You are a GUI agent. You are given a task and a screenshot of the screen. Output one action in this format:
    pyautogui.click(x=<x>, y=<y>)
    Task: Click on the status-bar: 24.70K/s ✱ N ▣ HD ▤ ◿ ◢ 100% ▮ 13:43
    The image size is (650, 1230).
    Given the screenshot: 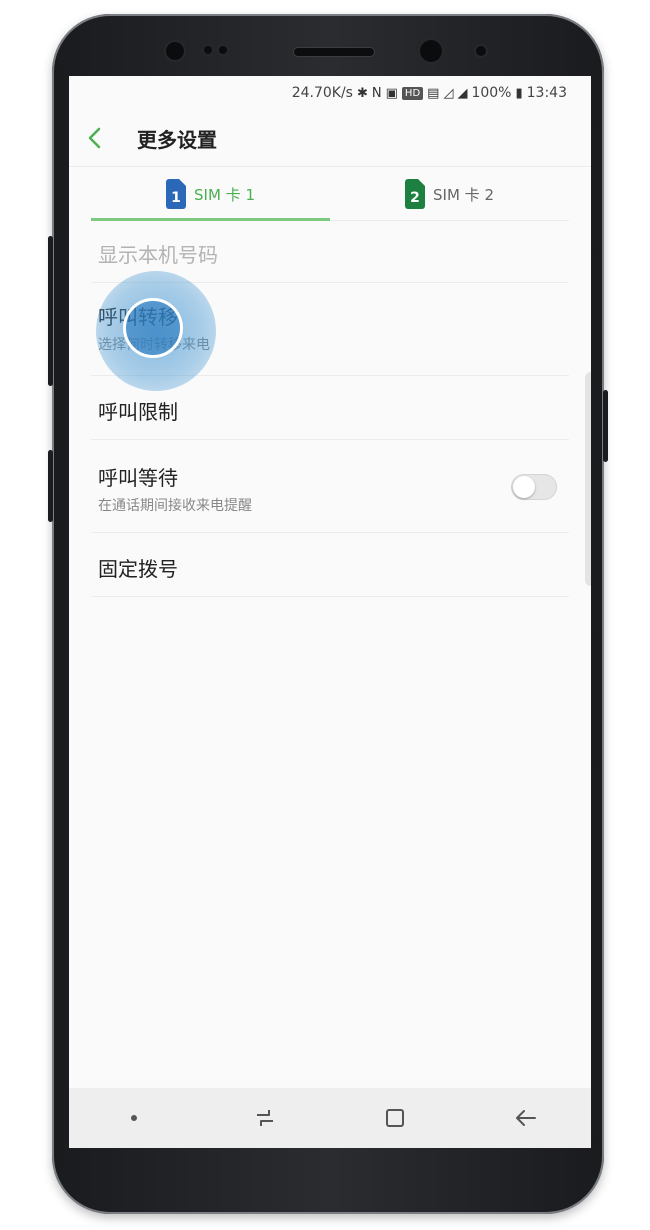 What is the action you would take?
    pyautogui.click(x=330, y=93)
    